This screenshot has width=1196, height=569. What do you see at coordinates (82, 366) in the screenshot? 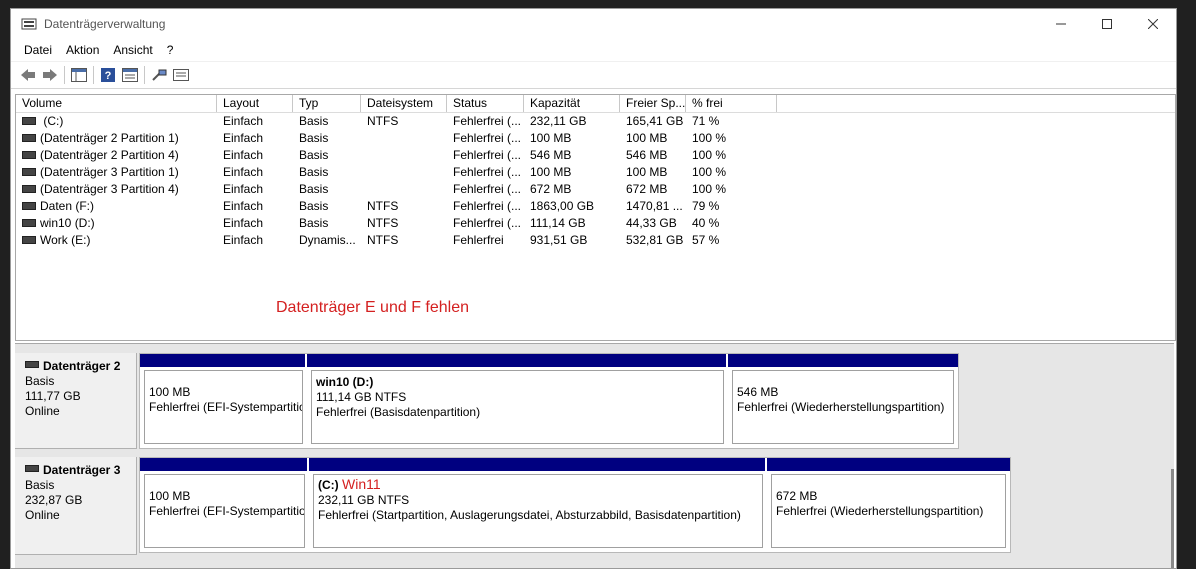
I see `disk-name: Datenträger 2` at bounding box center [82, 366].